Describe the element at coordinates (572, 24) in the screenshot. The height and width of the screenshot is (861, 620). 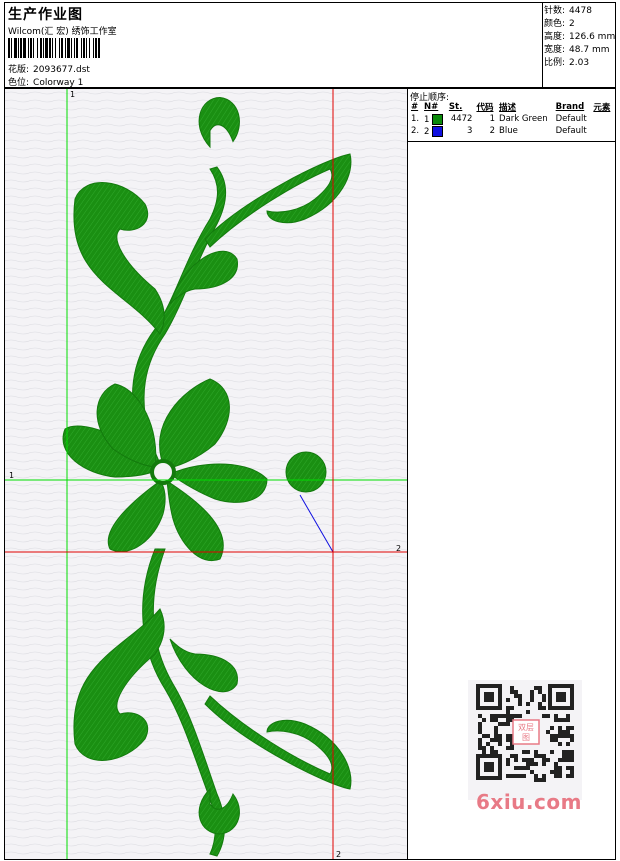
I see `stat-value: 2` at that location.